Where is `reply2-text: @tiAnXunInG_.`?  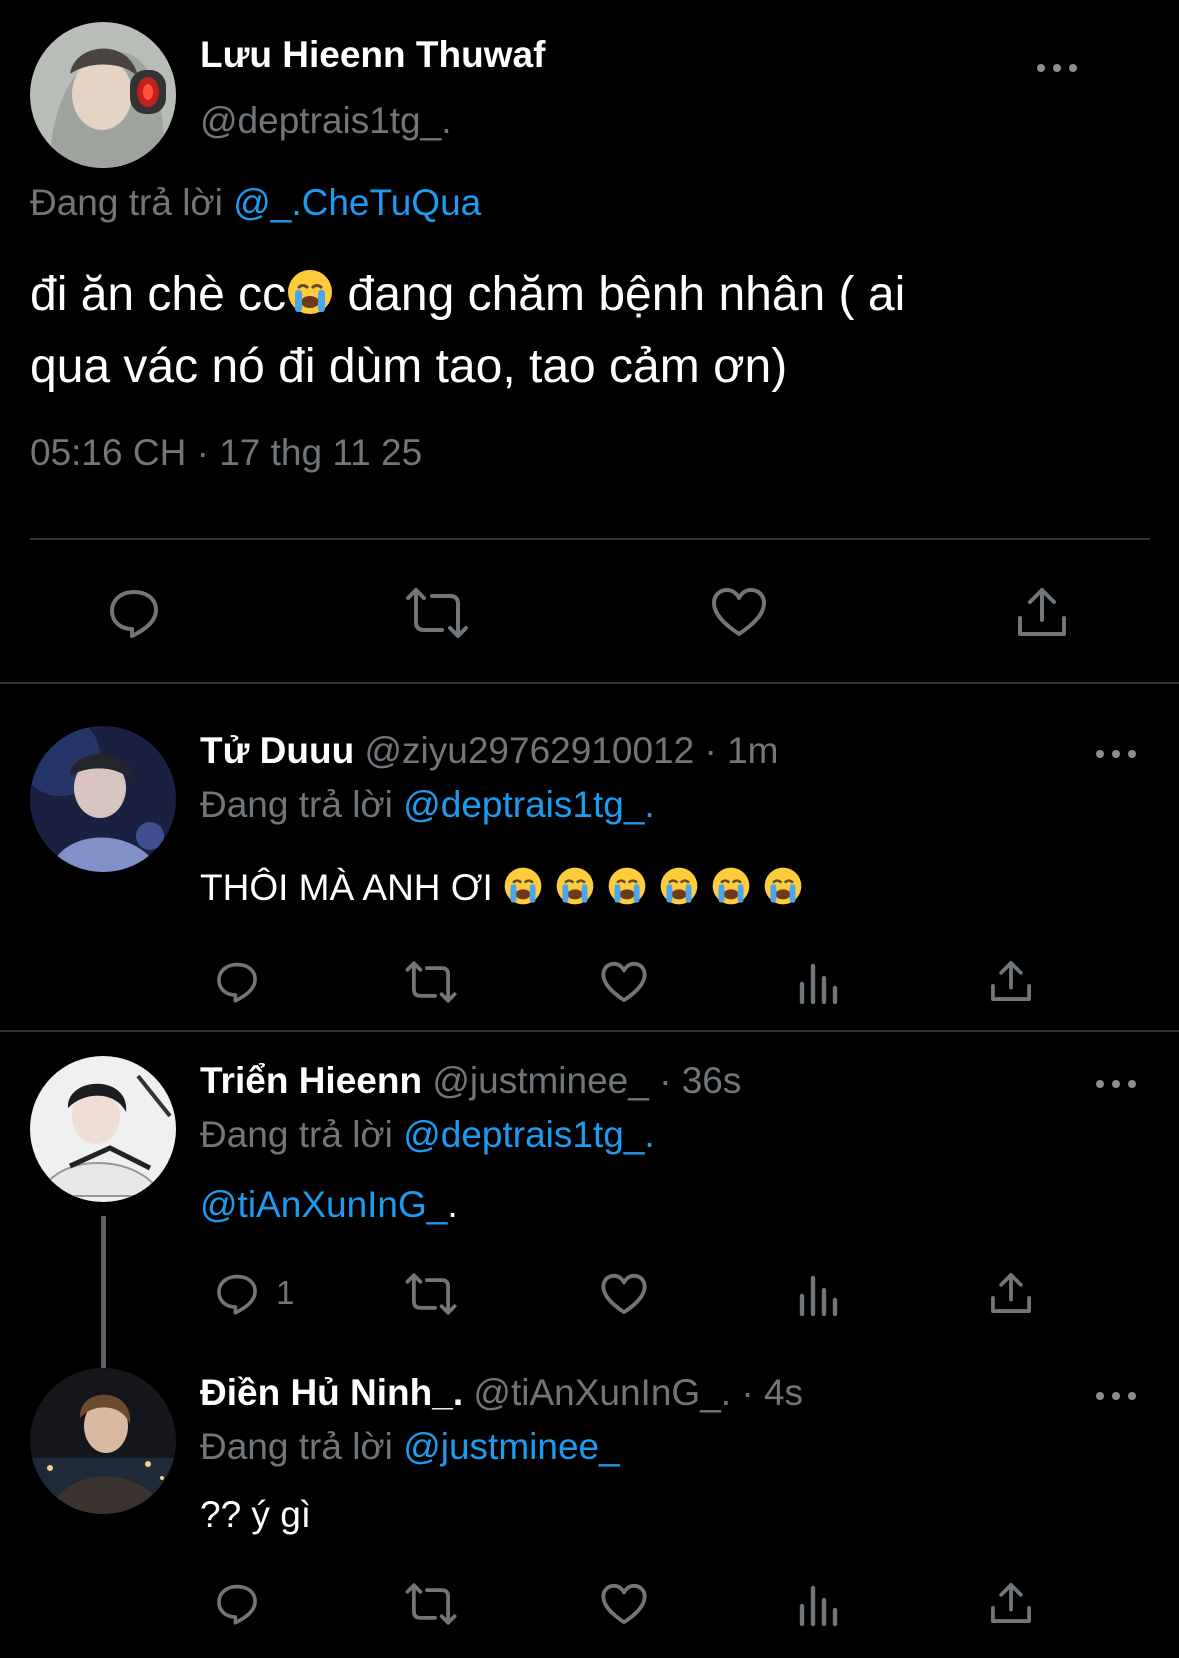
reply2-text: @tiAnXunInG_. is located at coordinates (329, 1205).